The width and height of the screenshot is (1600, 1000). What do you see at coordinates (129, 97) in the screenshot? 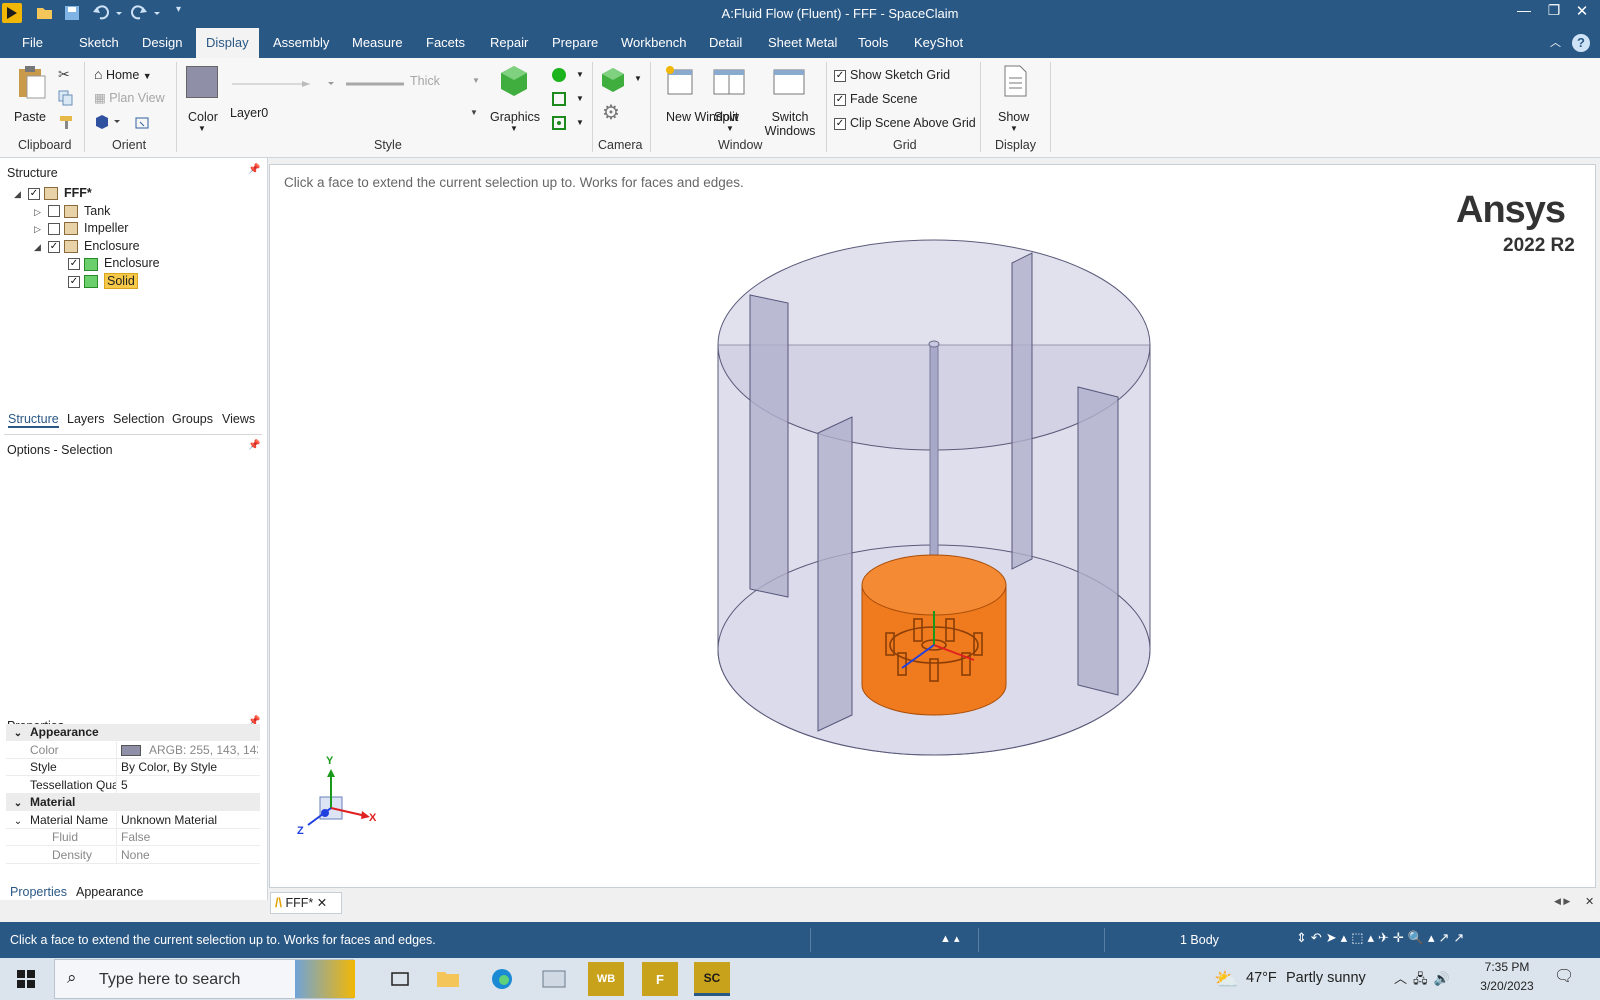
I see `plan-view-button: ▦ Plan View` at bounding box center [129, 97].